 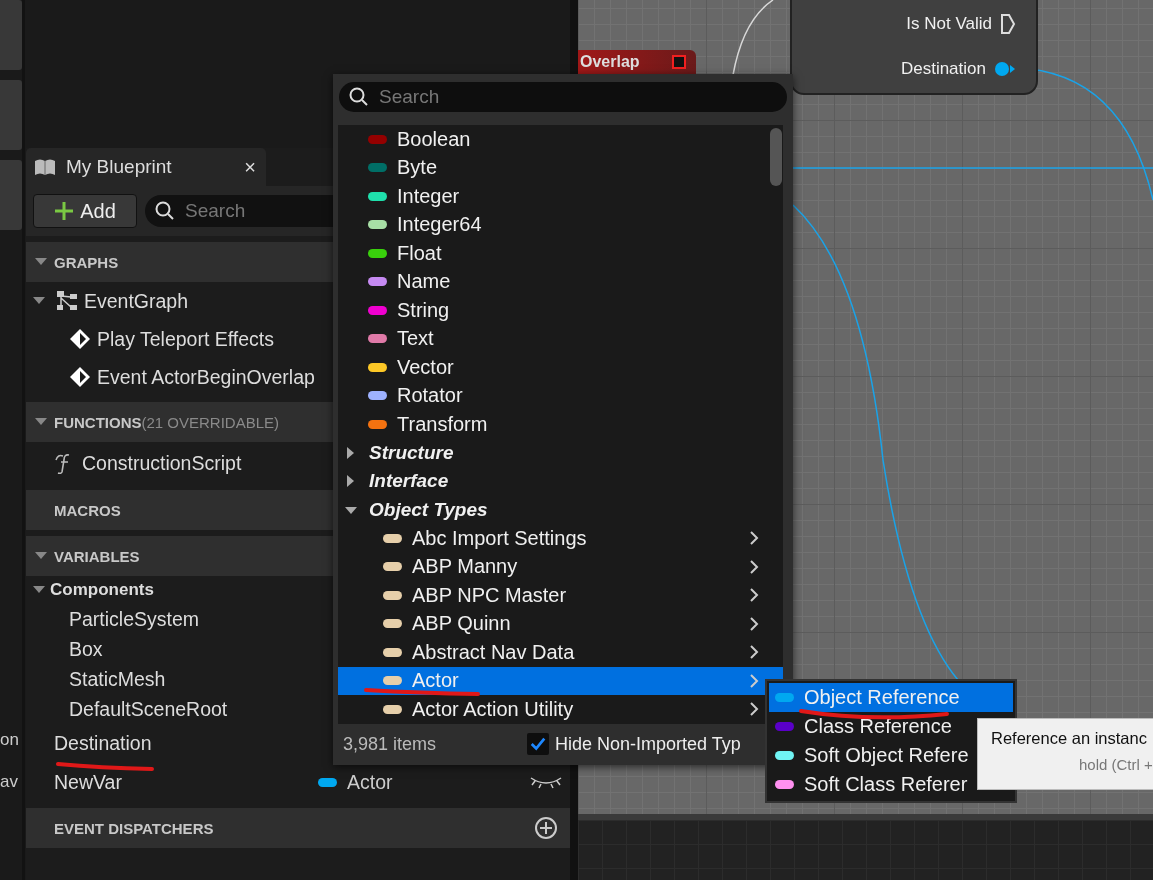 What do you see at coordinates (1069, 738) in the screenshot?
I see `tooltip-text: Reference an instanc` at bounding box center [1069, 738].